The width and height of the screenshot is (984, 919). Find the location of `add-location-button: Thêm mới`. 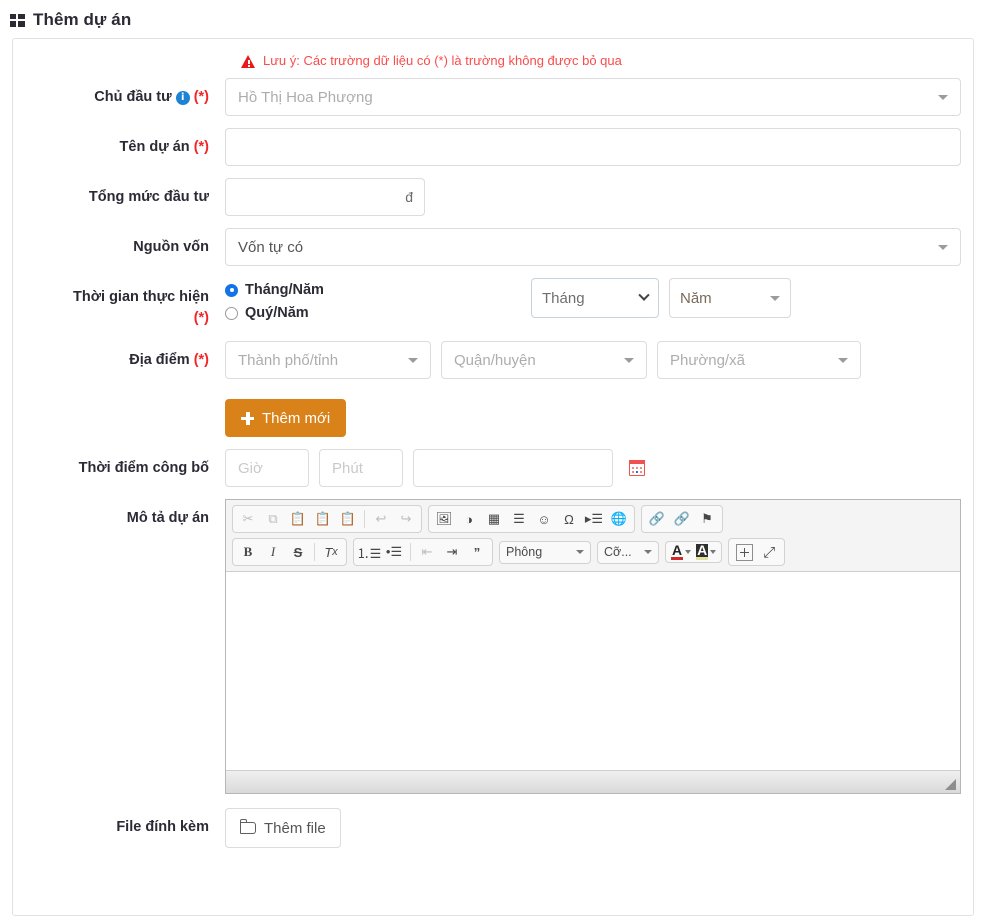

add-location-button: Thêm mới is located at coordinates (286, 418).